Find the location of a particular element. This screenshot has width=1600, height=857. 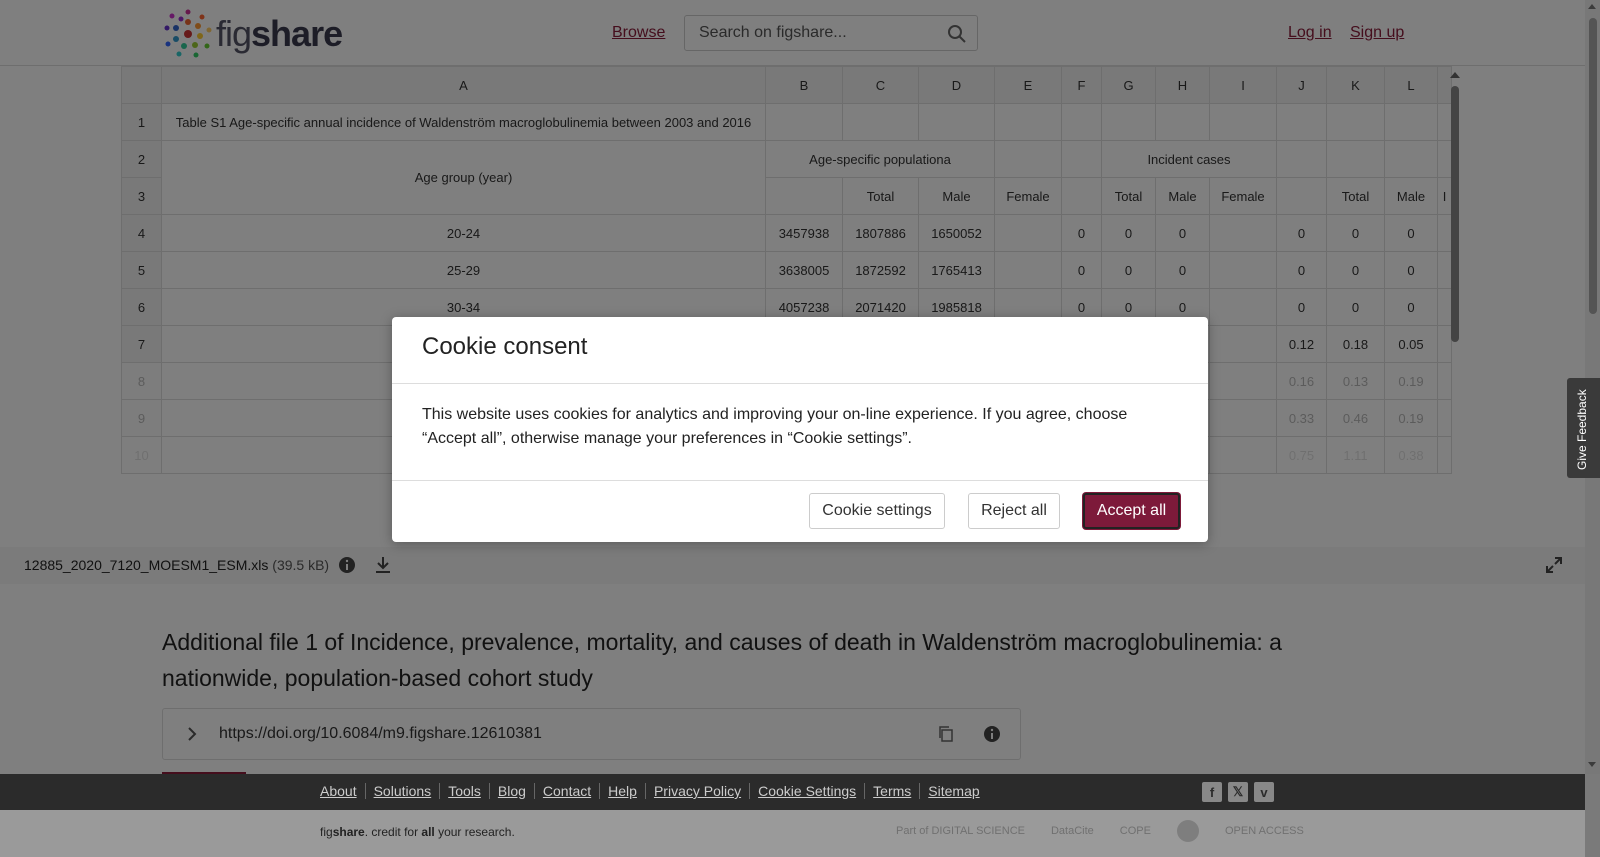

facebook-icon: f is located at coordinates (1212, 792).